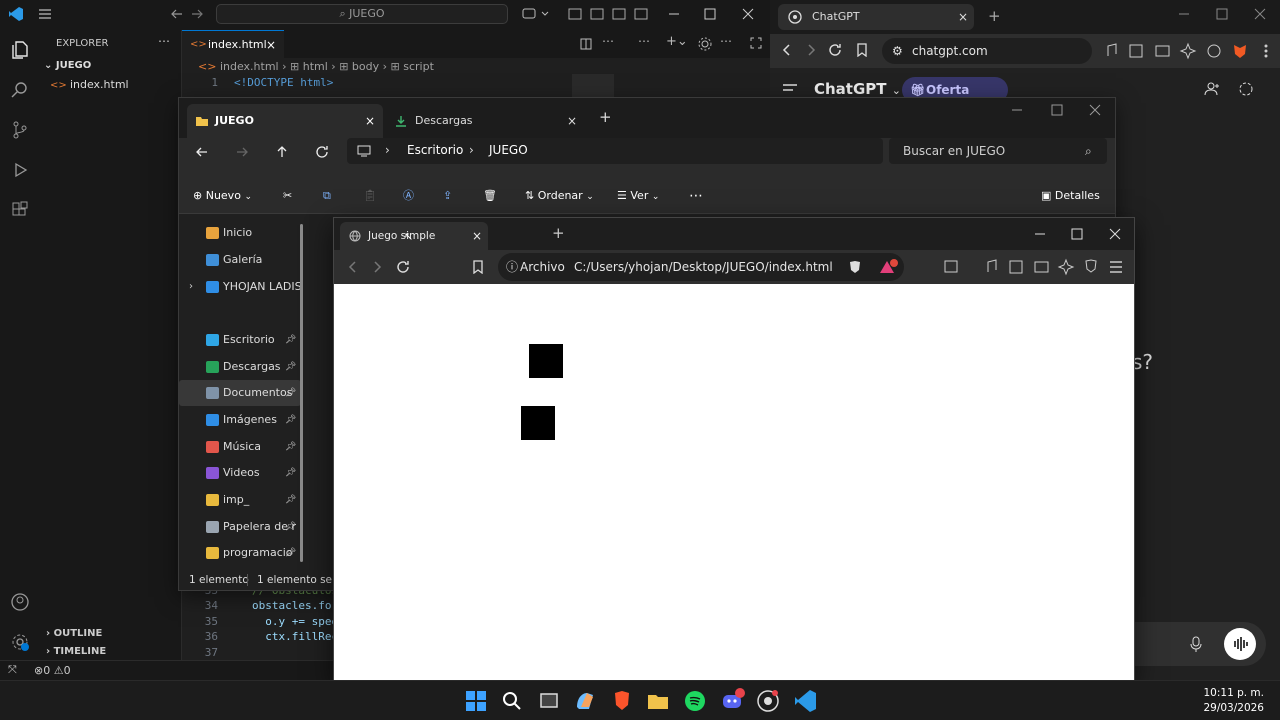 This screenshot has width=1280, height=720. Describe the element at coordinates (536, 14) in the screenshot. I see `copilot-chat-icon` at that location.